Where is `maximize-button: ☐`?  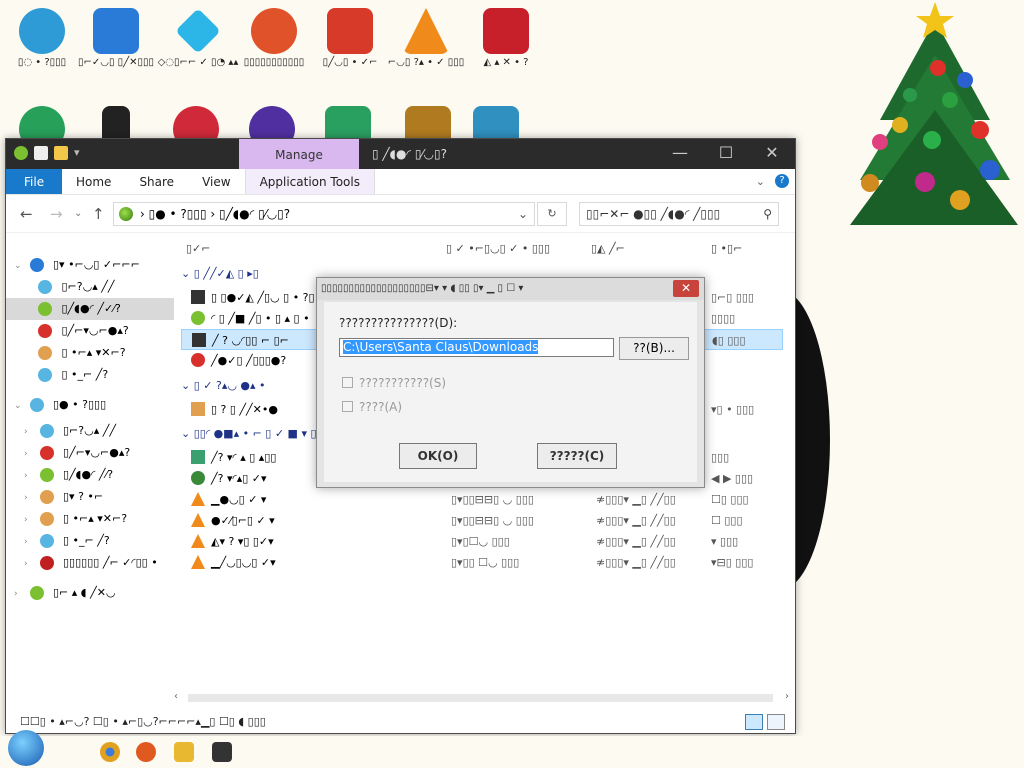 maximize-button: ☐ is located at coordinates (726, 154).